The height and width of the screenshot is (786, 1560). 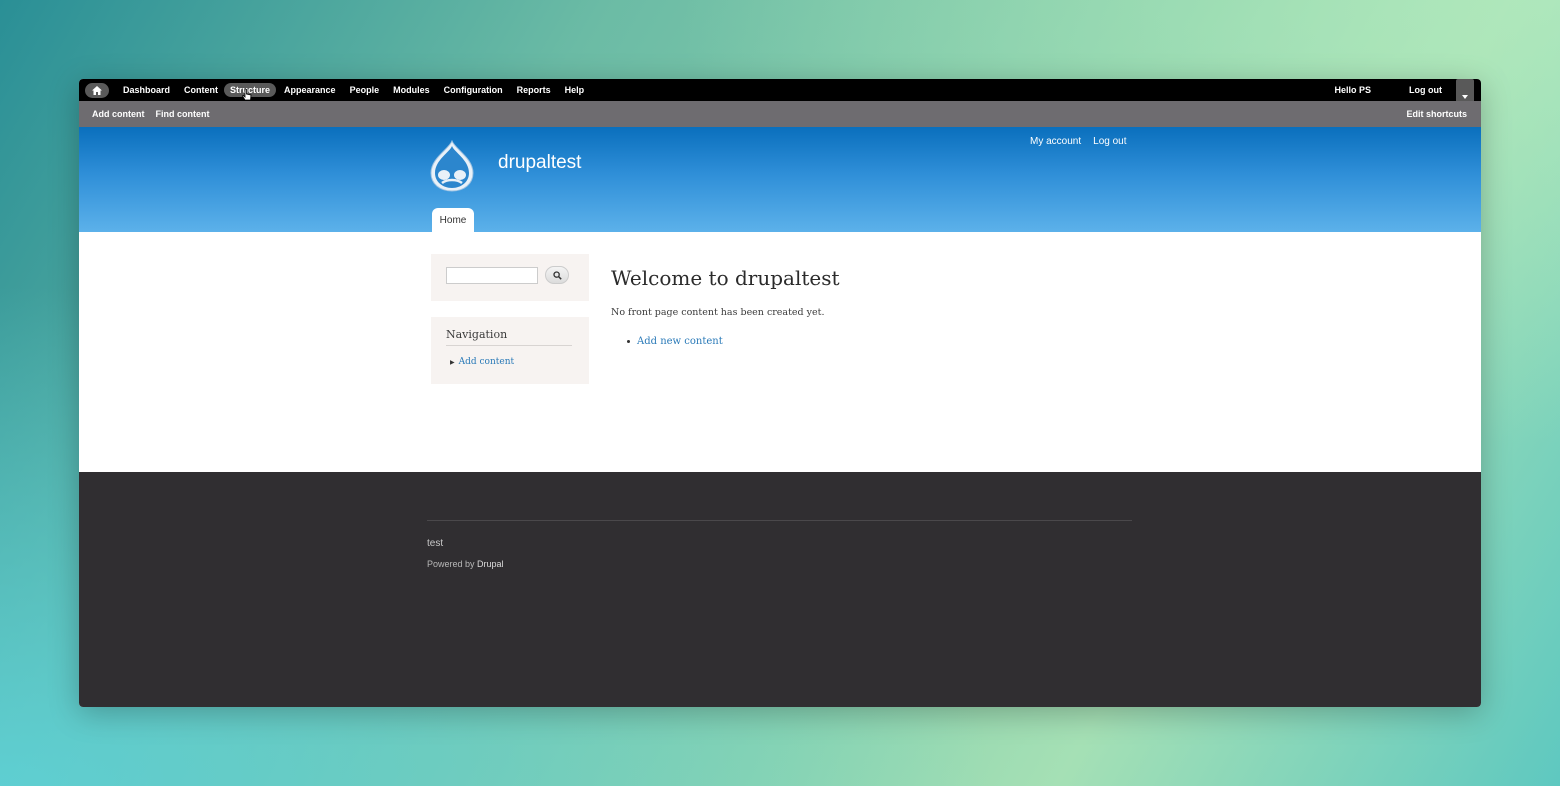 What do you see at coordinates (1109, 141) in the screenshot?
I see `header-logout-link: Log out` at bounding box center [1109, 141].